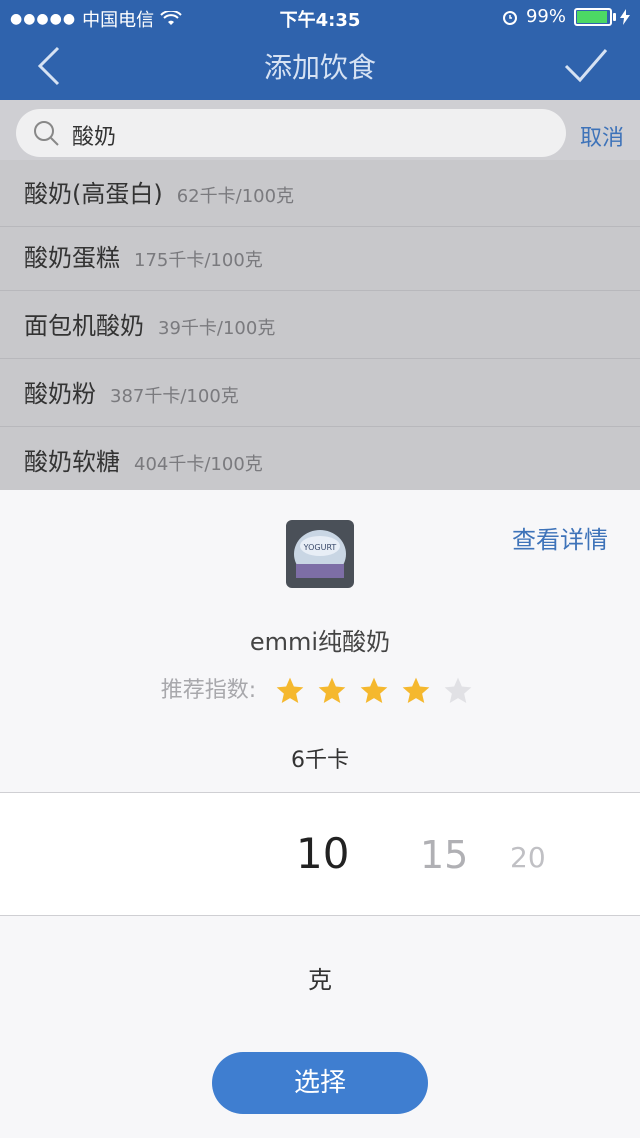 This screenshot has height=1138, width=640. I want to click on food-image: YOGURT, so click(320, 554).